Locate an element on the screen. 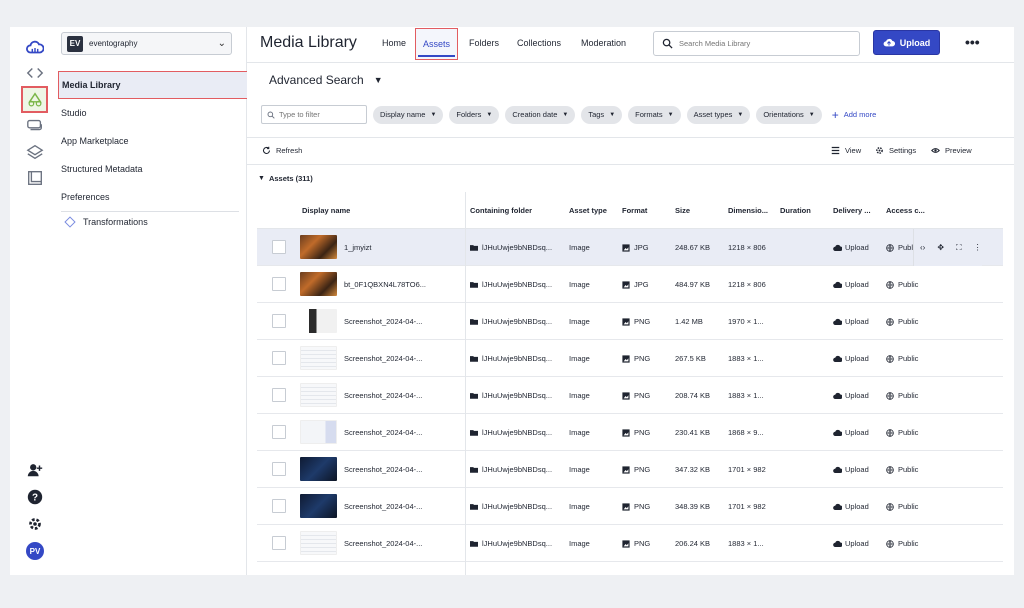 This screenshot has height=608, width=1024. sidebar-item-studio: Studio is located at coordinates (152, 113).